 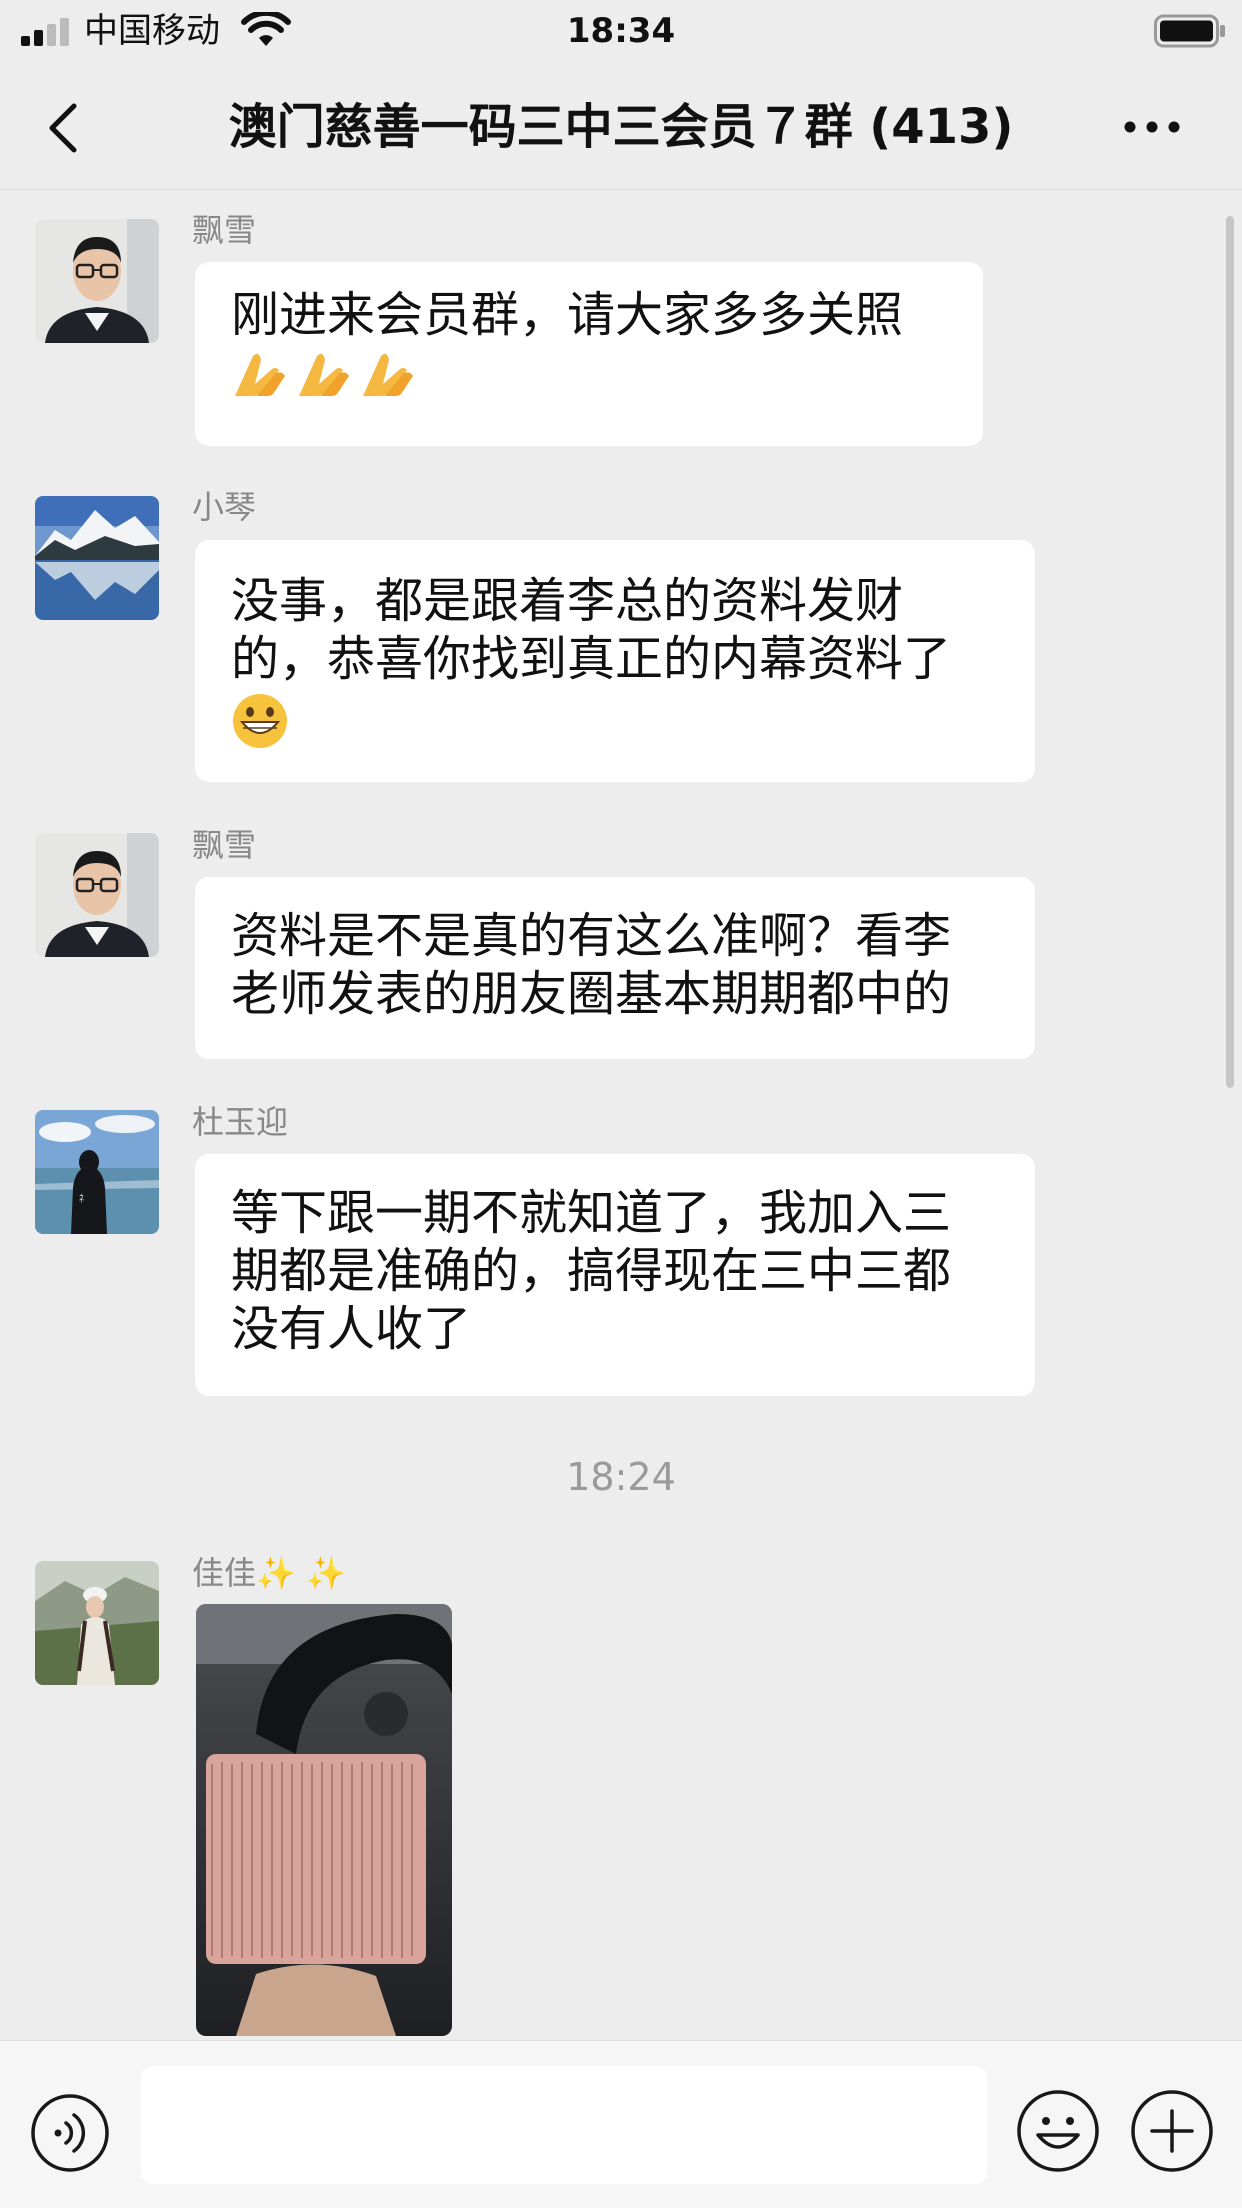 What do you see at coordinates (351, 1329) in the screenshot?
I see `message-text: 没有人收了` at bounding box center [351, 1329].